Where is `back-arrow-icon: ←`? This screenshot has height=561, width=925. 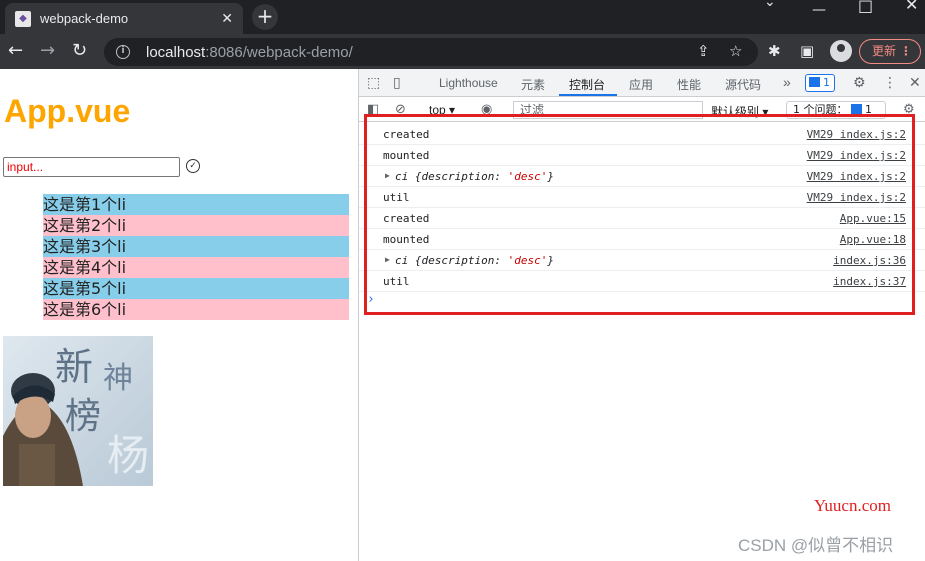 back-arrow-icon: ← is located at coordinates (15, 51).